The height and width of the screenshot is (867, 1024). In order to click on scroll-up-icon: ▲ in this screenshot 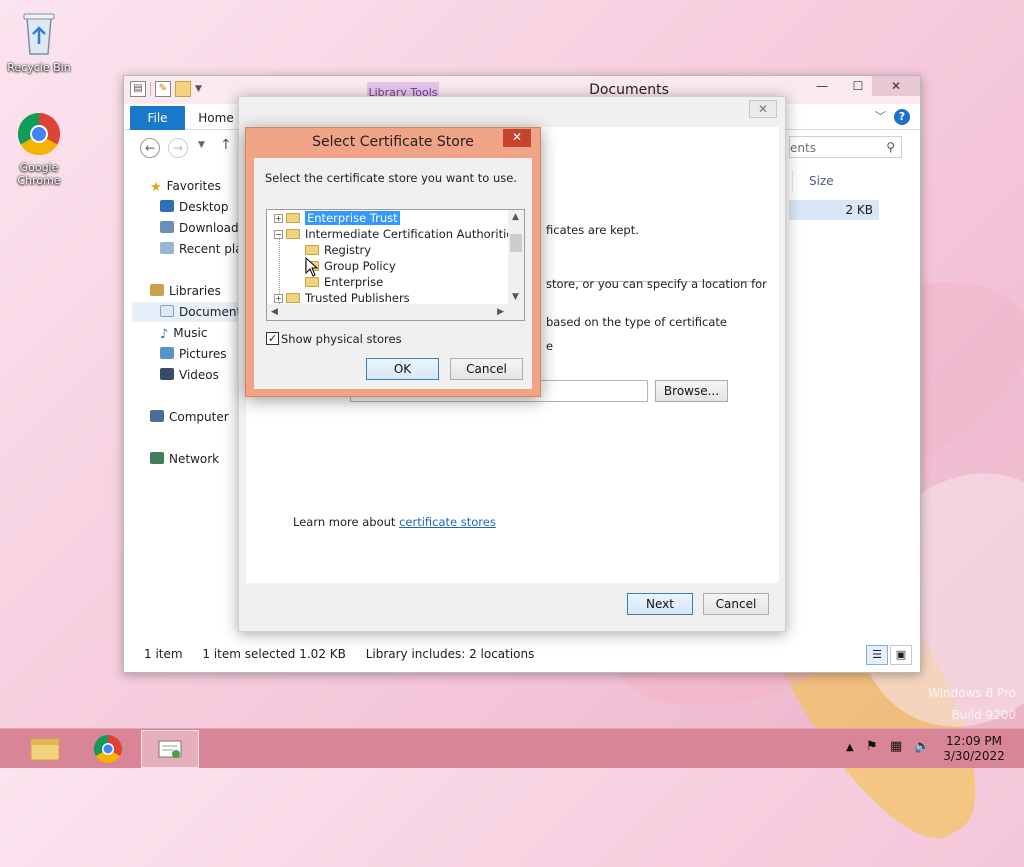, I will do `click(515, 217)`.